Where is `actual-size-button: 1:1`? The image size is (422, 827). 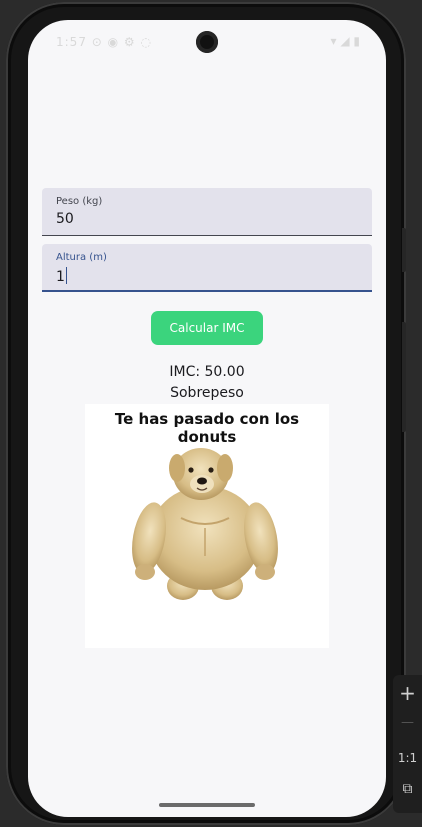
actual-size-button: 1:1 is located at coordinates (407, 758).